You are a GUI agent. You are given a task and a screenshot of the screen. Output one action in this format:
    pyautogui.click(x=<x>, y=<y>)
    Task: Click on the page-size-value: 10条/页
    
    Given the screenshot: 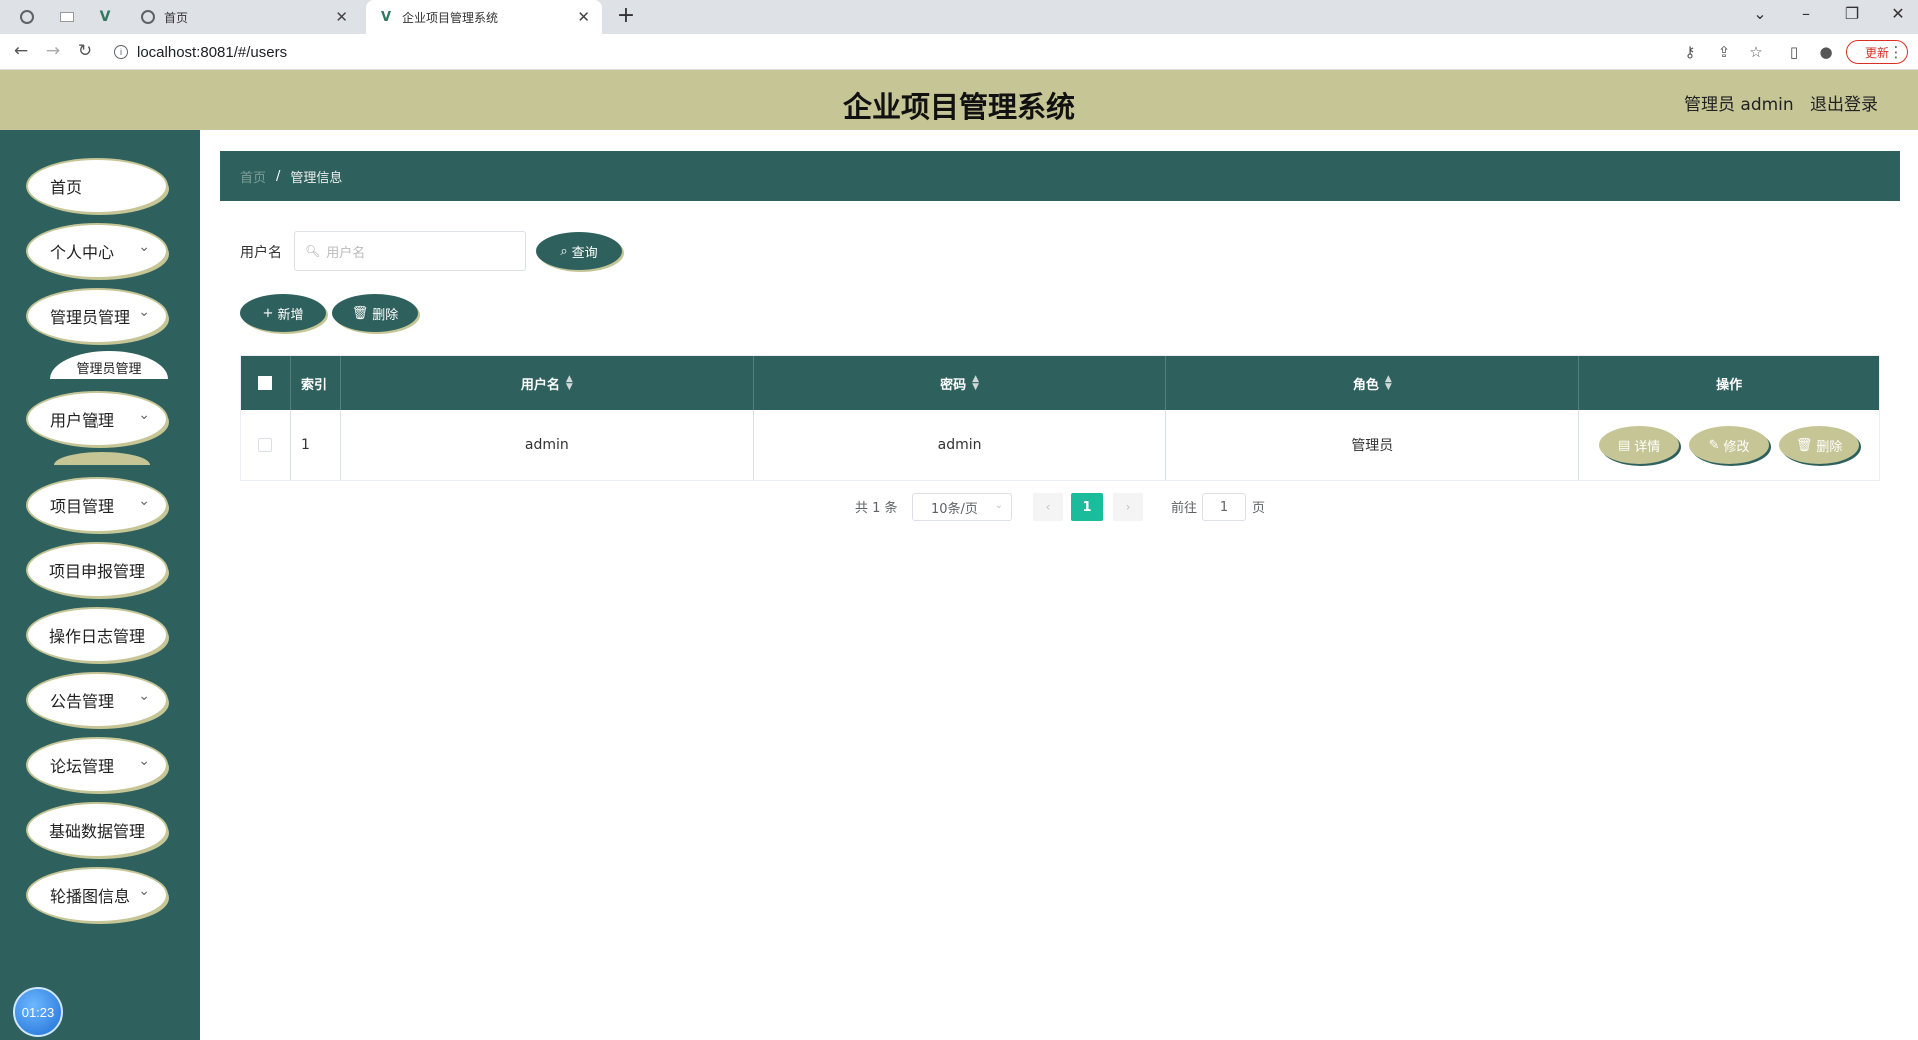 What is the action you would take?
    pyautogui.click(x=954, y=509)
    